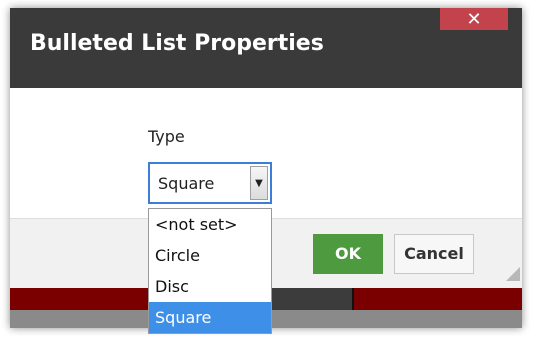 The height and width of the screenshot is (337, 534). Describe the element at coordinates (210, 286) in the screenshot. I see `dropdown-option-disc: Disc` at that location.